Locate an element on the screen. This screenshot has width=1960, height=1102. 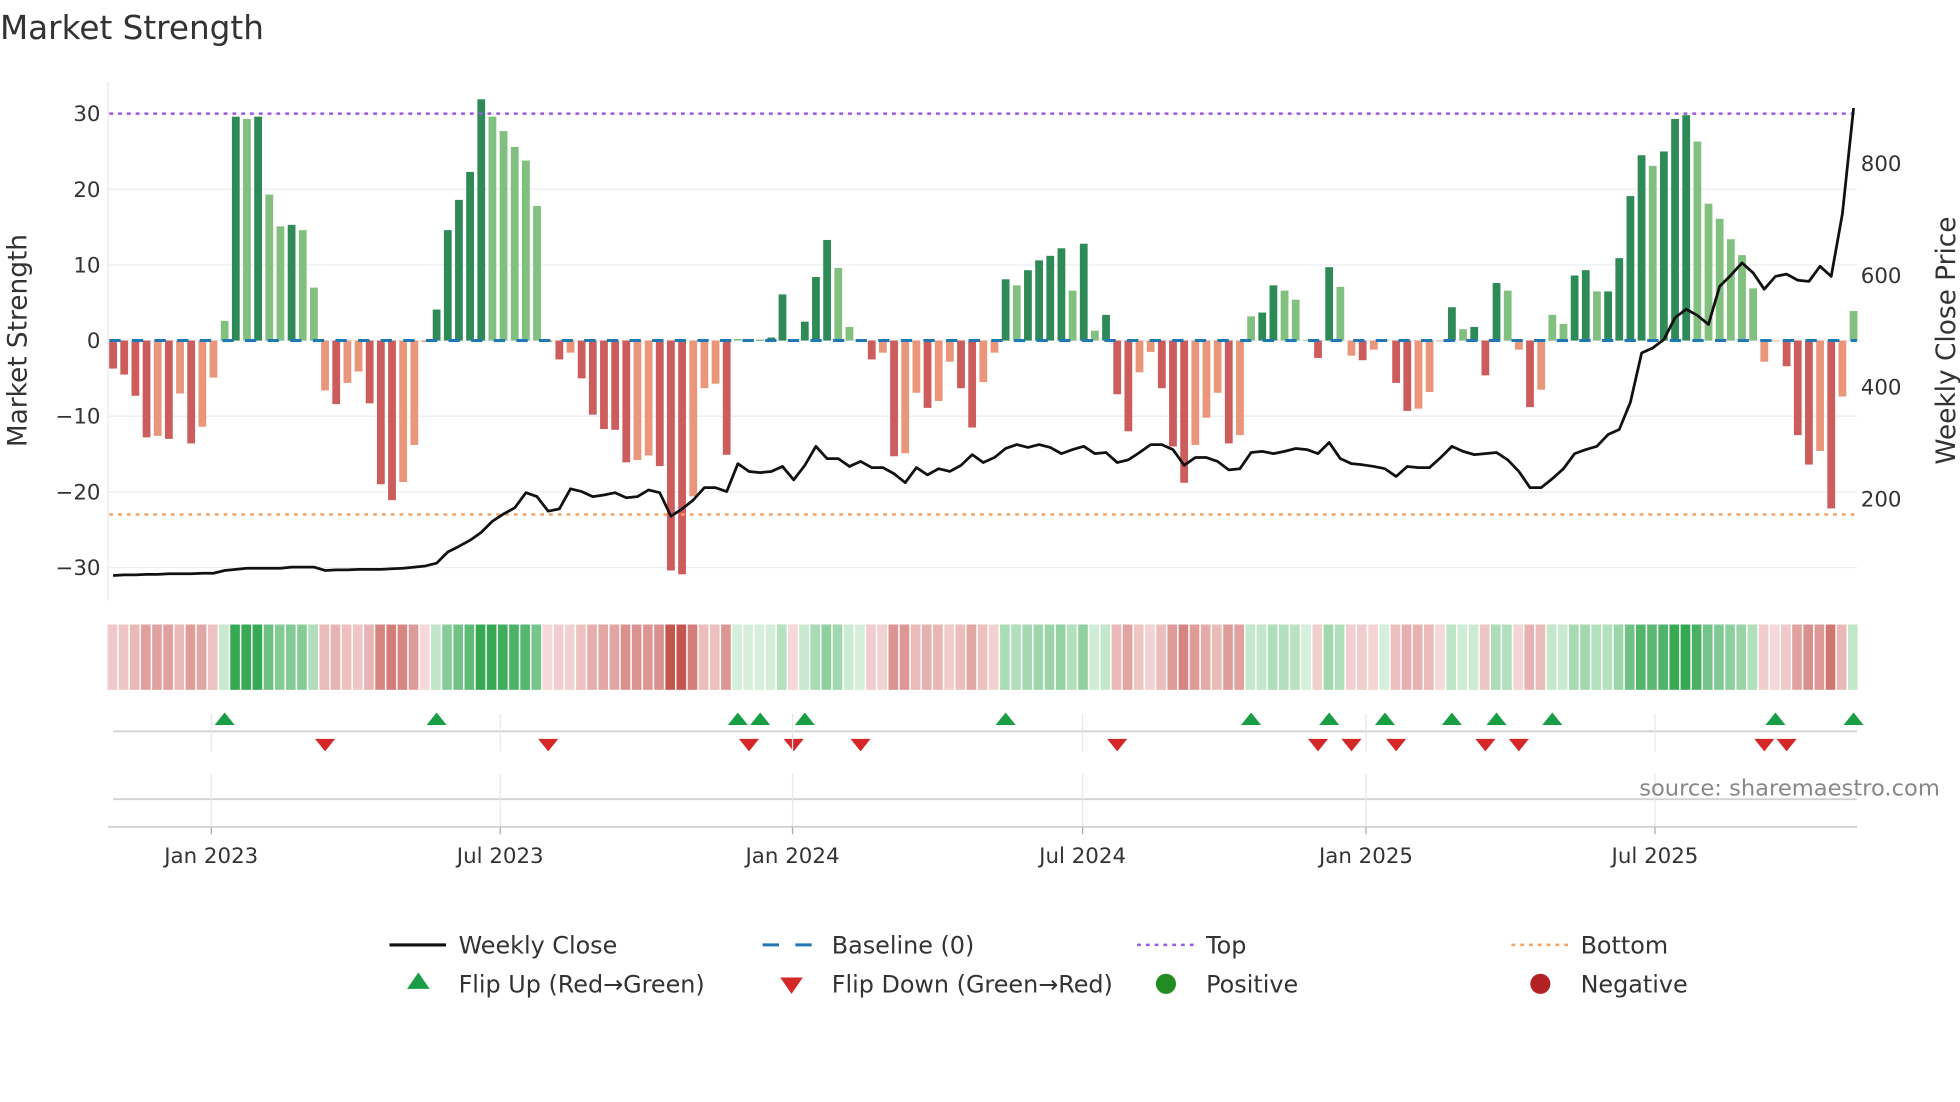
legend-label: Negative is located at coordinates (1634, 985).